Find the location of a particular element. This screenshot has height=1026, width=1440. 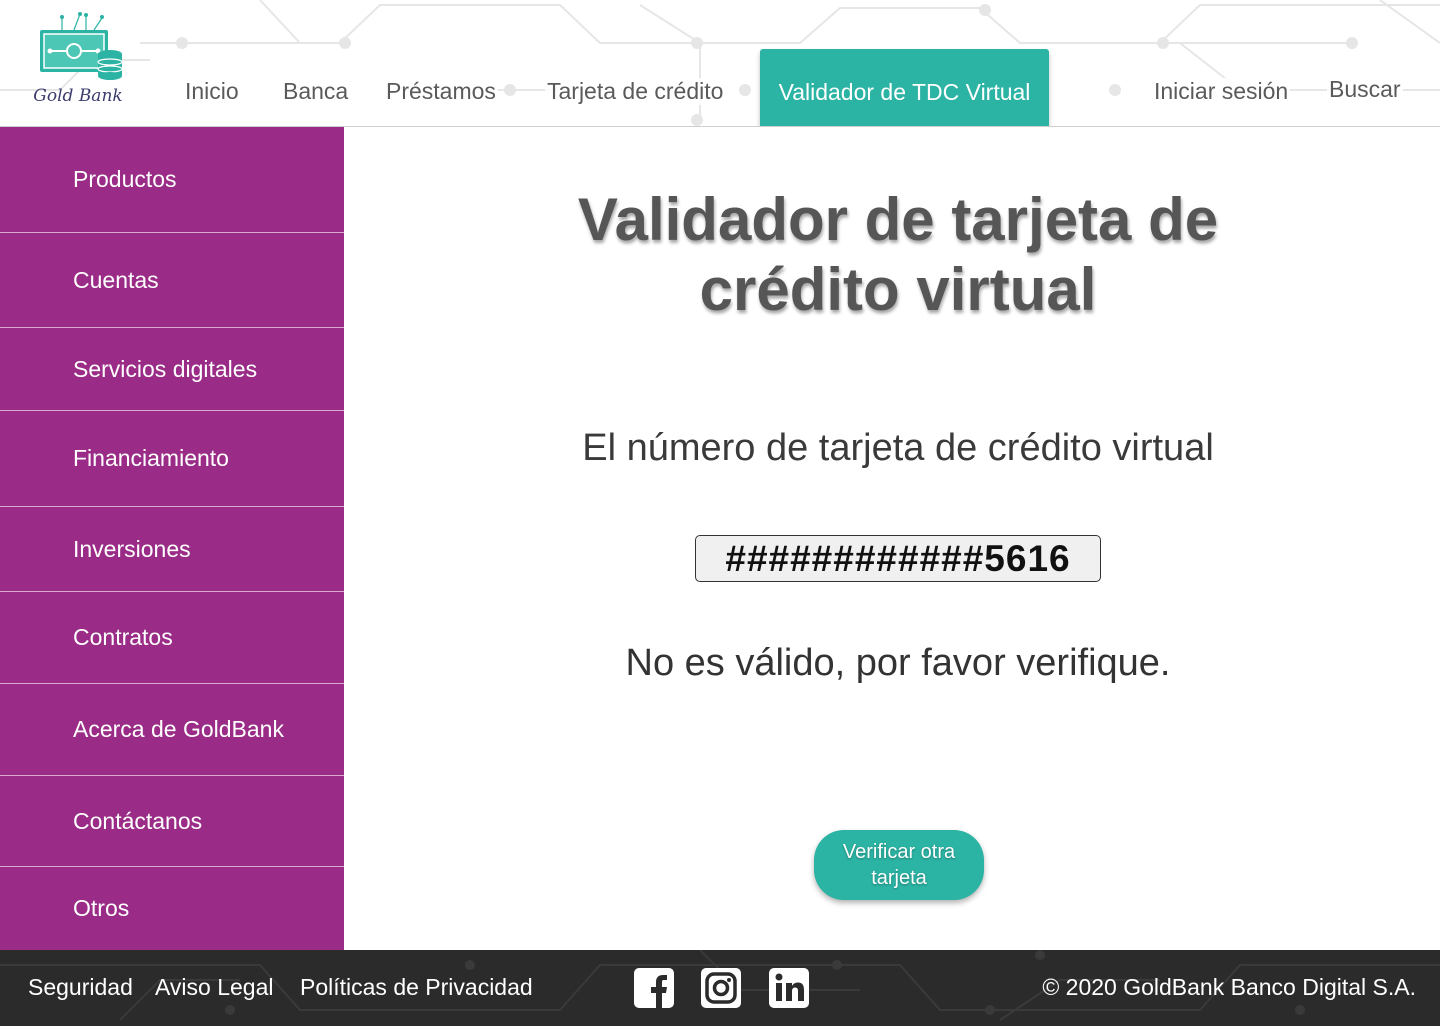

nav-tarjeta-de-credito: Tarjeta de crédito is located at coordinates (635, 91).